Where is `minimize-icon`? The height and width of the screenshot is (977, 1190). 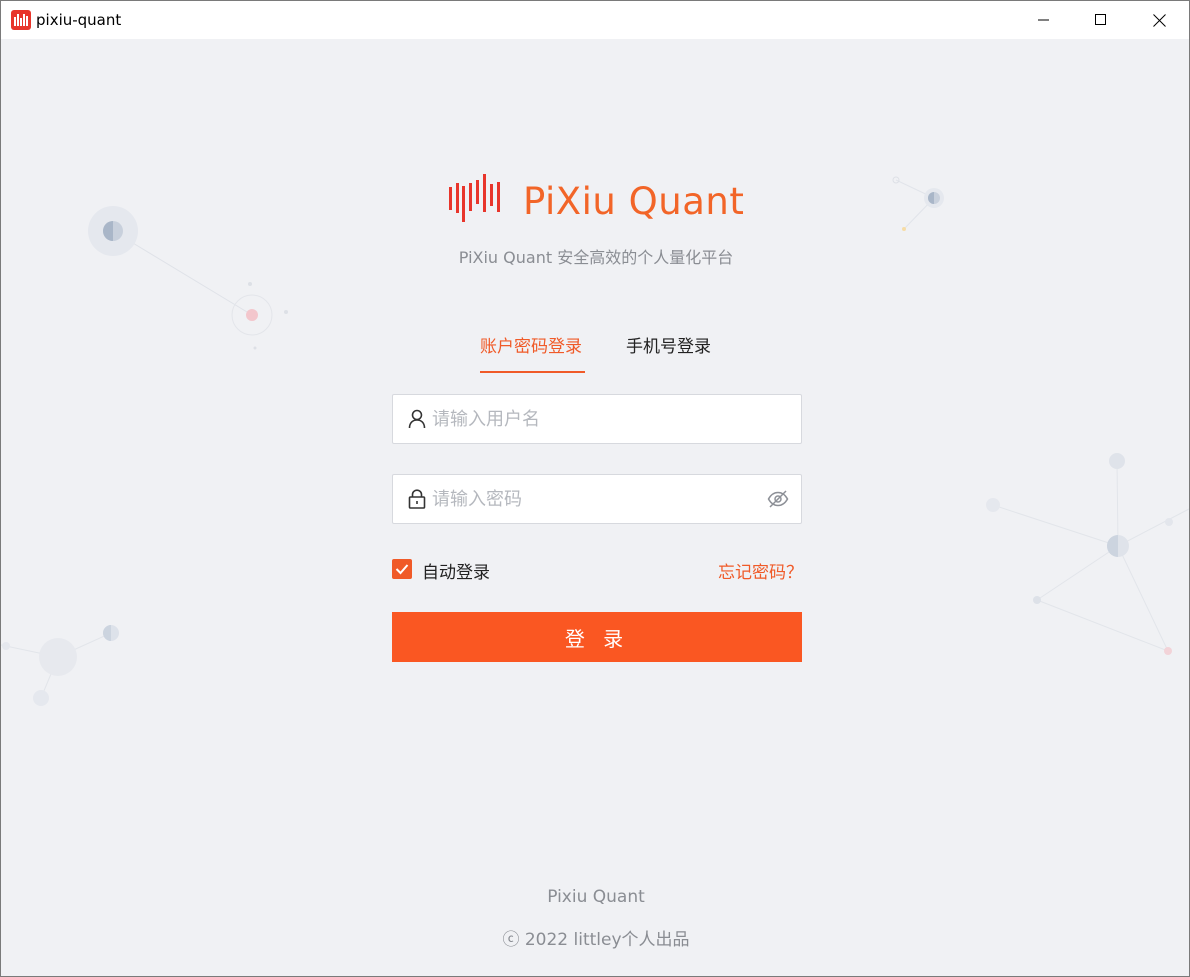
minimize-icon is located at coordinates (1043, 20).